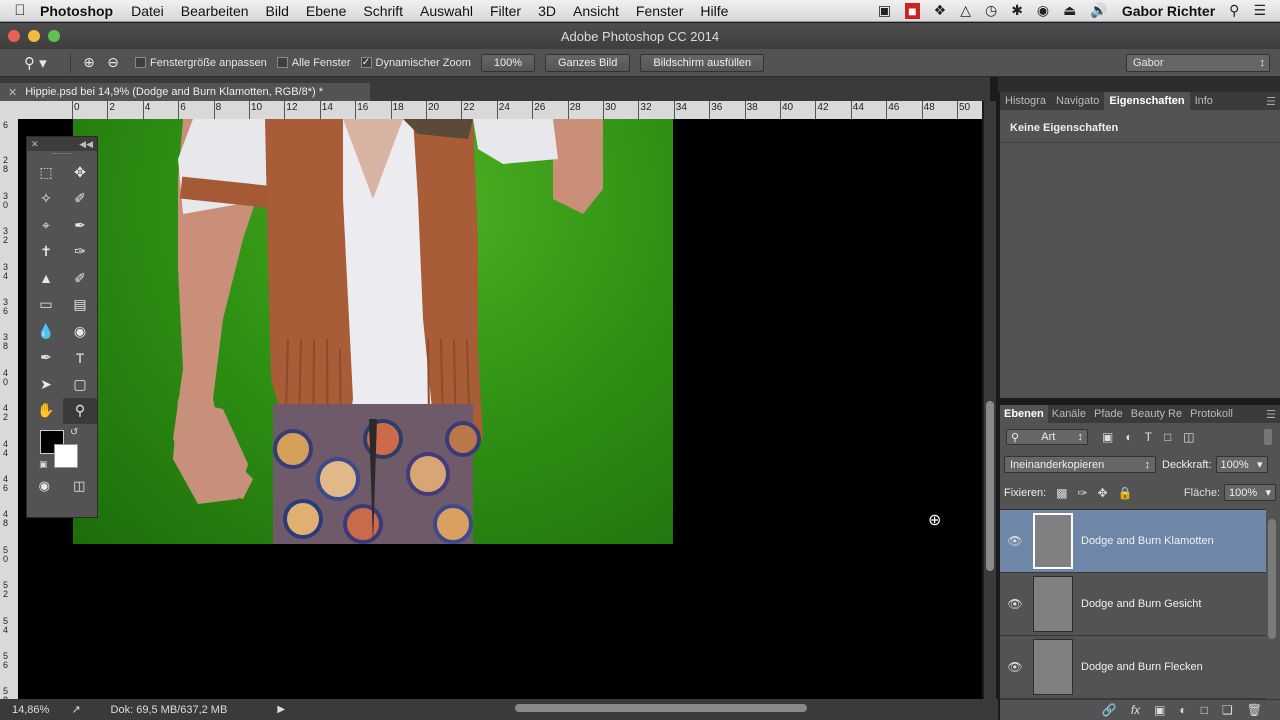 The height and width of the screenshot is (720, 1280). Describe the element at coordinates (1188, 437) in the screenshot. I see `smart-object-filter-icon: ◫` at that location.